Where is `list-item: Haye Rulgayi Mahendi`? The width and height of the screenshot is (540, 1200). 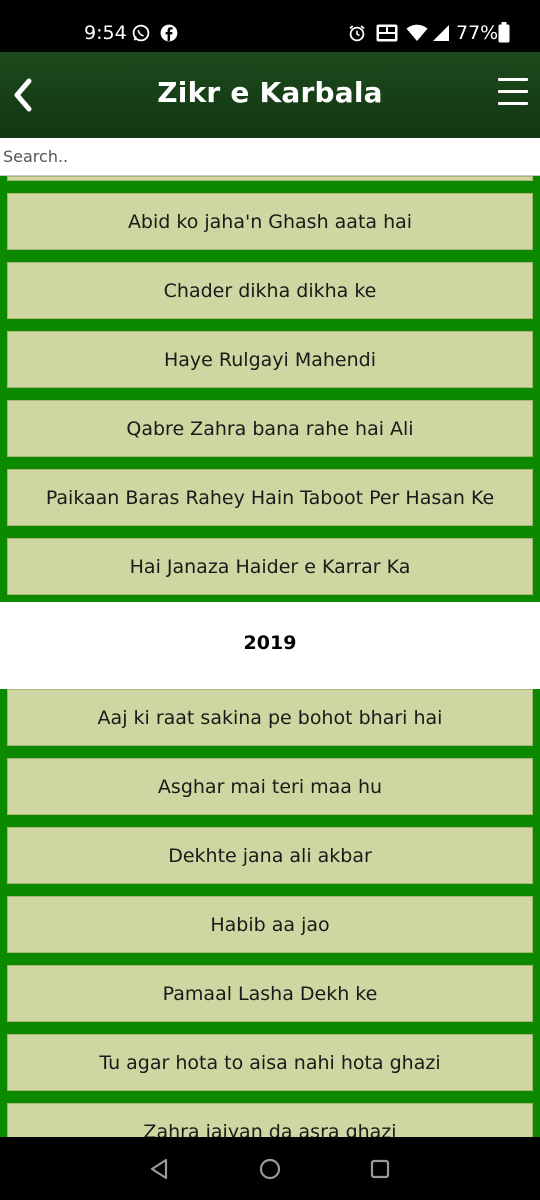 list-item: Haye Rulgayi Mahendi is located at coordinates (270, 359).